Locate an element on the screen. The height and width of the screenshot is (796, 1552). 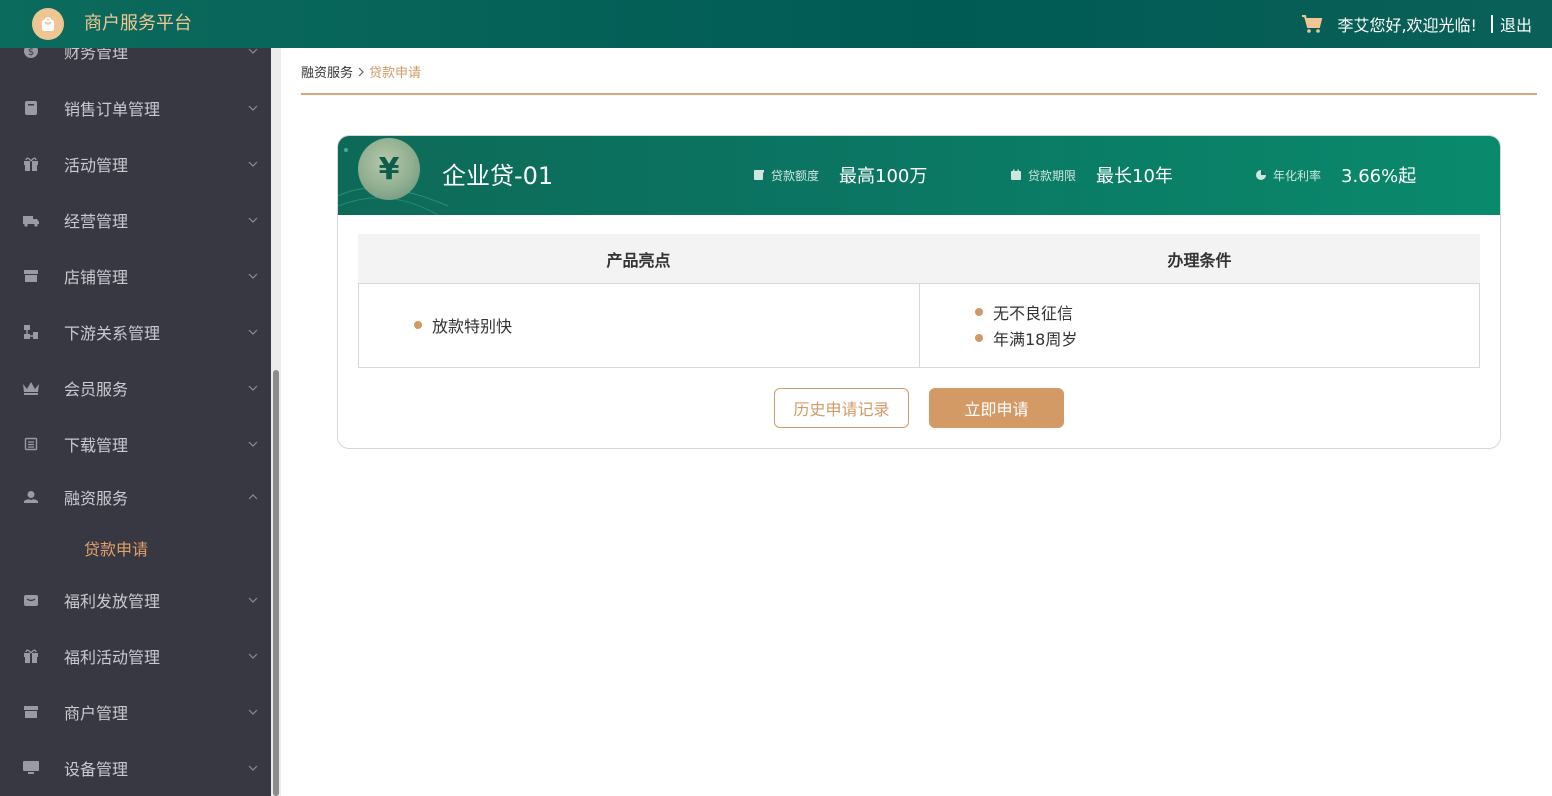
chevron-up-icon is located at coordinates (253, 497).